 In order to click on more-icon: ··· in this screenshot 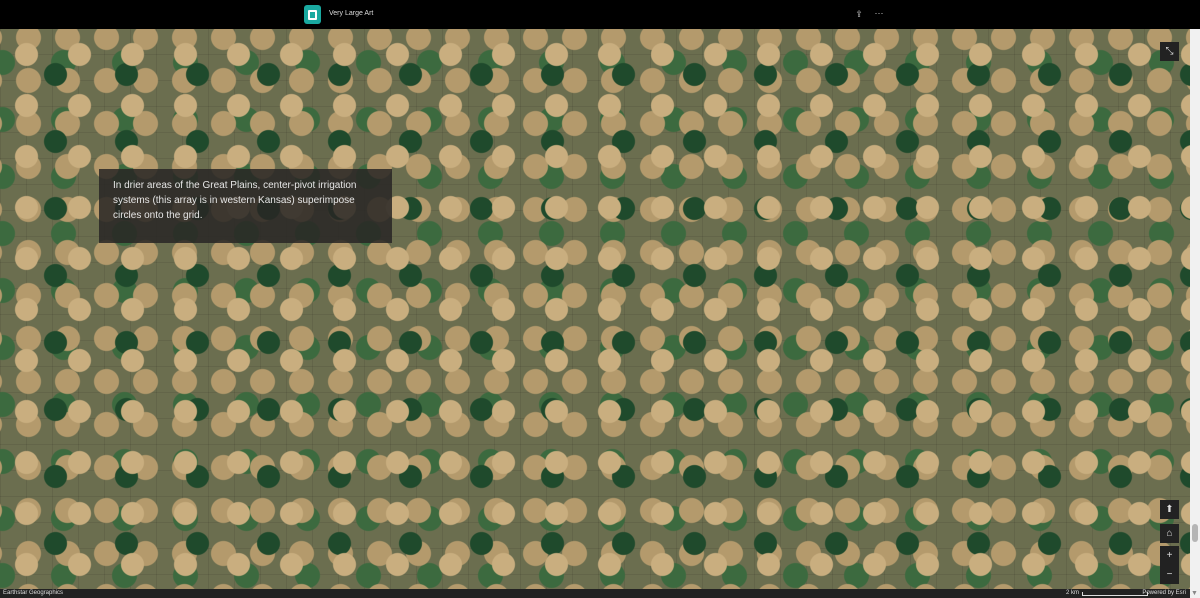, I will do `click(879, 13)`.